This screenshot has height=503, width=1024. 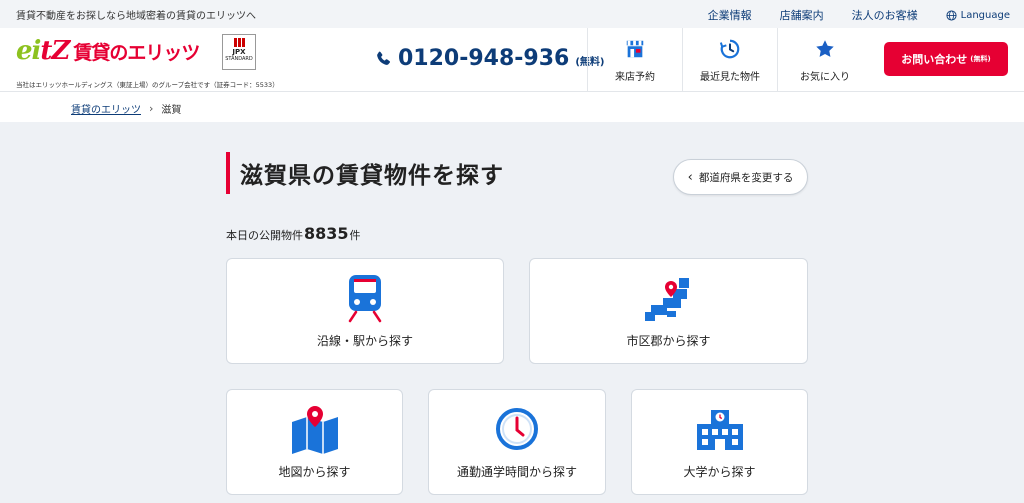 What do you see at coordinates (635, 77) in the screenshot?
I see `visit-reservation-label: 来店予約` at bounding box center [635, 77].